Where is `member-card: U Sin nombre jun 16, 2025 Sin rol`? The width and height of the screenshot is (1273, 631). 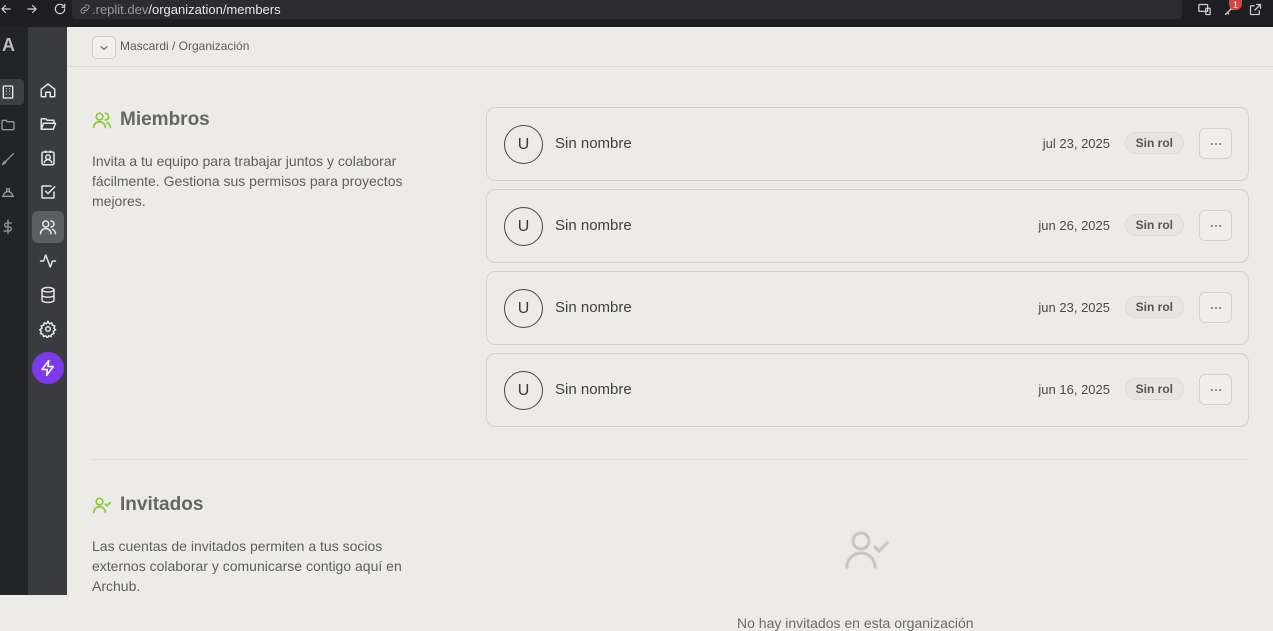
member-card: U Sin nombre jun 16, 2025 Sin rol is located at coordinates (867, 390).